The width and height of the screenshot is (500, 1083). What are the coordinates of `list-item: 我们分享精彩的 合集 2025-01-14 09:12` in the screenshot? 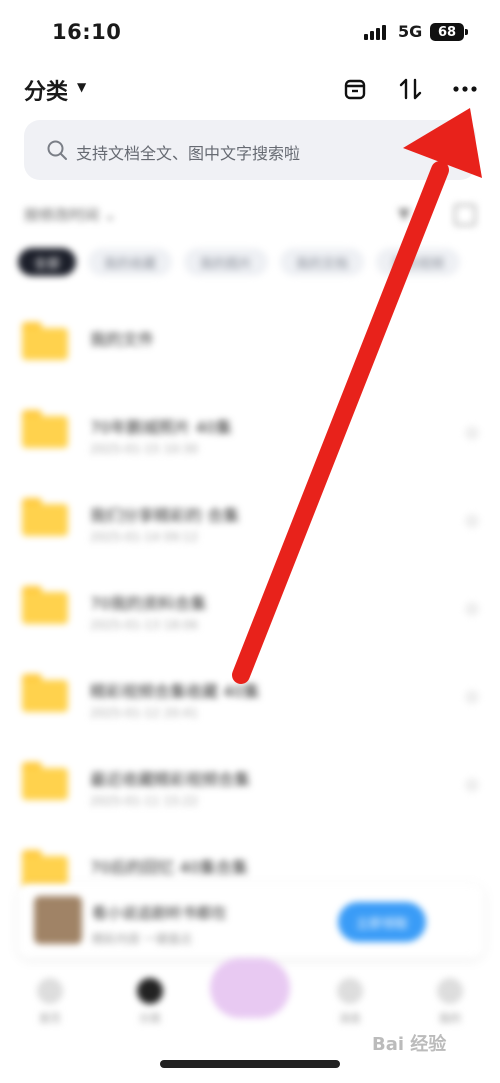 It's located at (250, 524).